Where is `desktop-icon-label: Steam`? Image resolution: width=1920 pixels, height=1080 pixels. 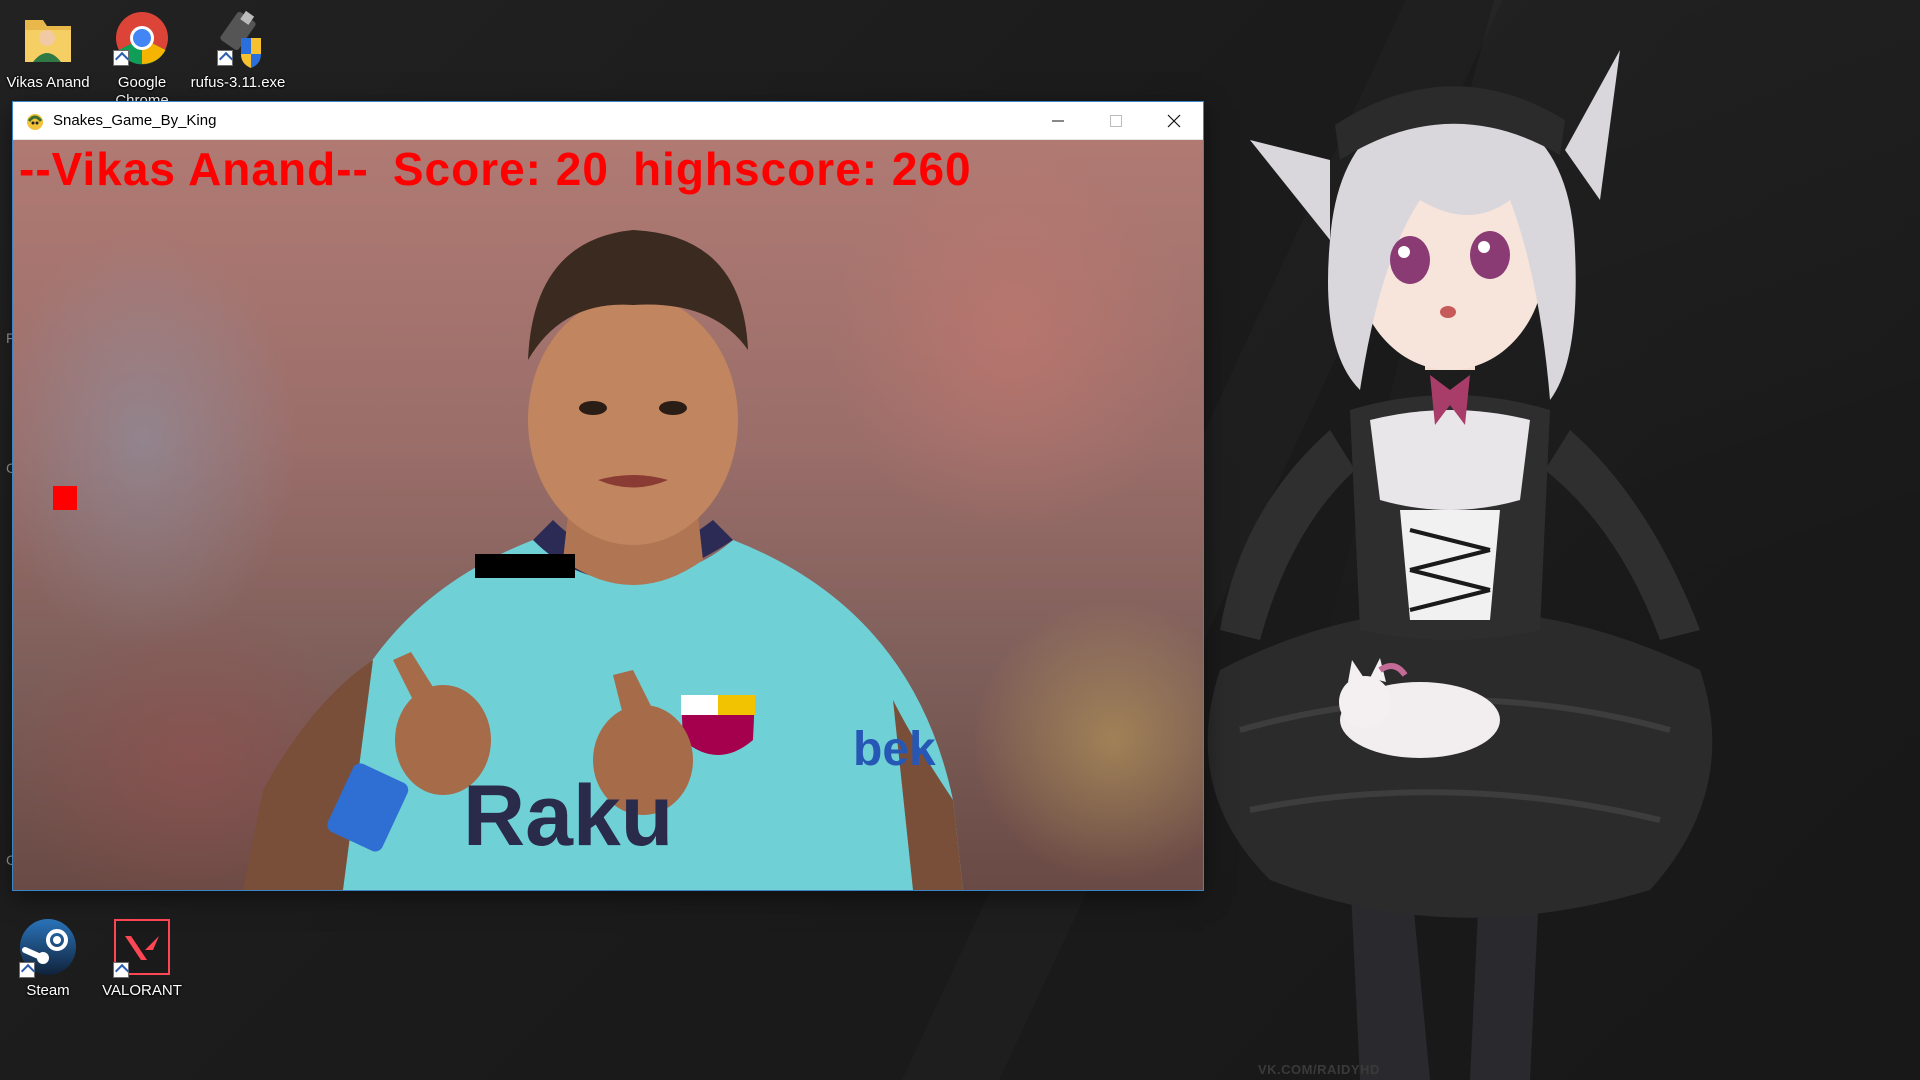
desktop-icon-label: Steam is located at coordinates (48, 990).